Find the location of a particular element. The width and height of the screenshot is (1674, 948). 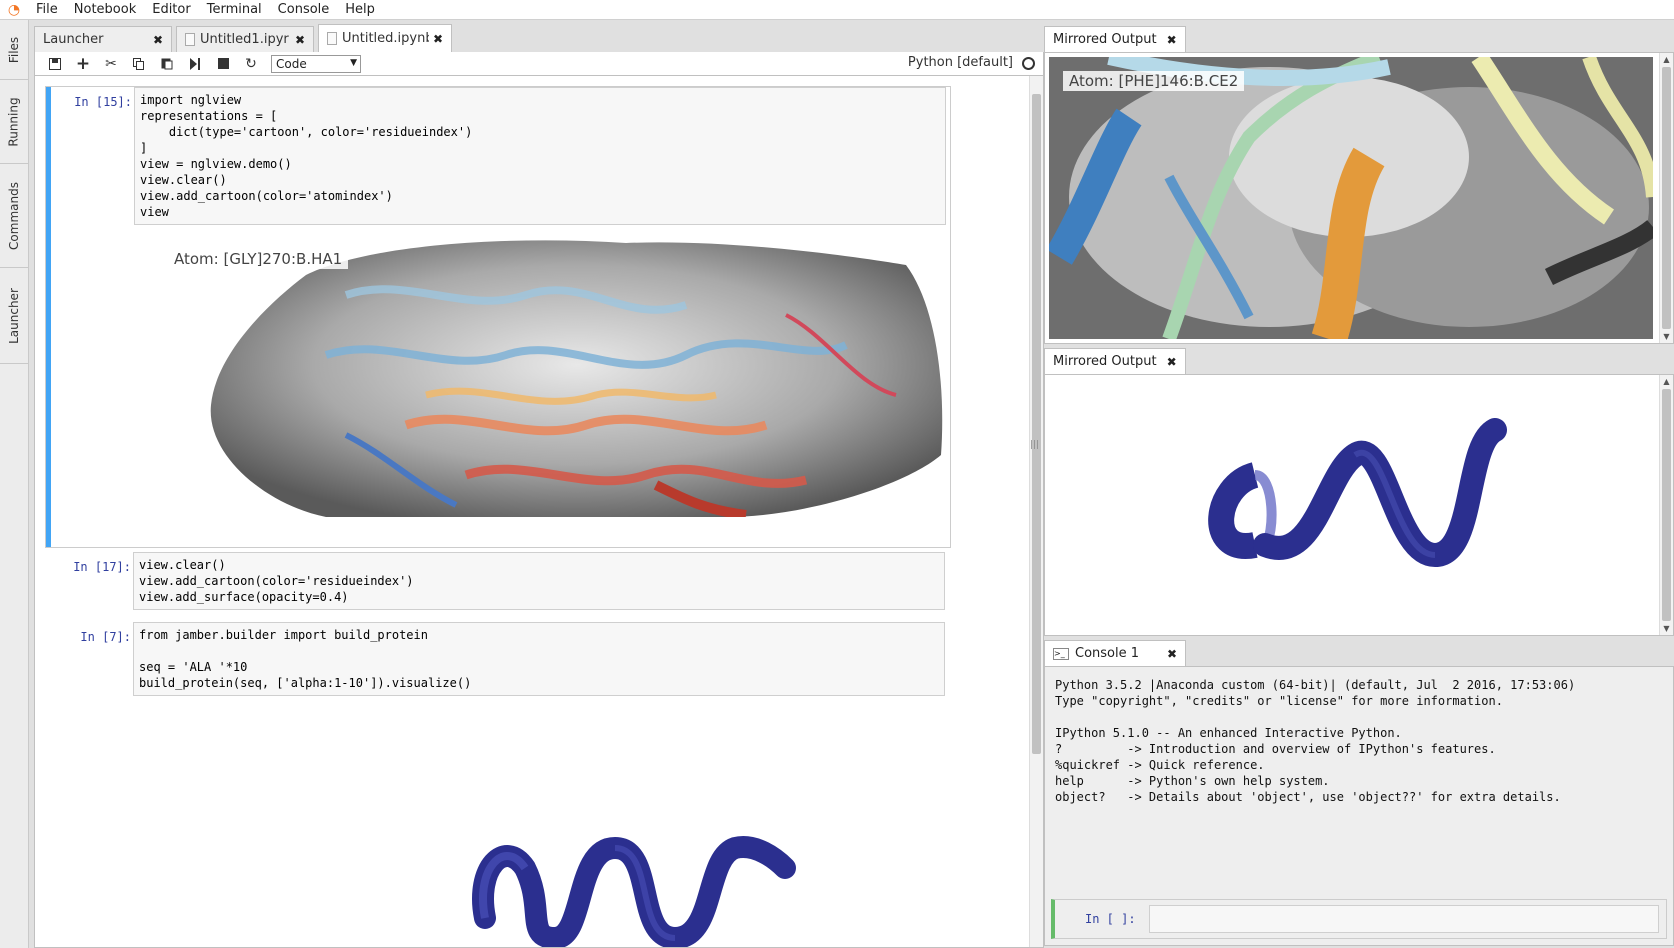

menu-console: Console is located at coordinates (304, 10).